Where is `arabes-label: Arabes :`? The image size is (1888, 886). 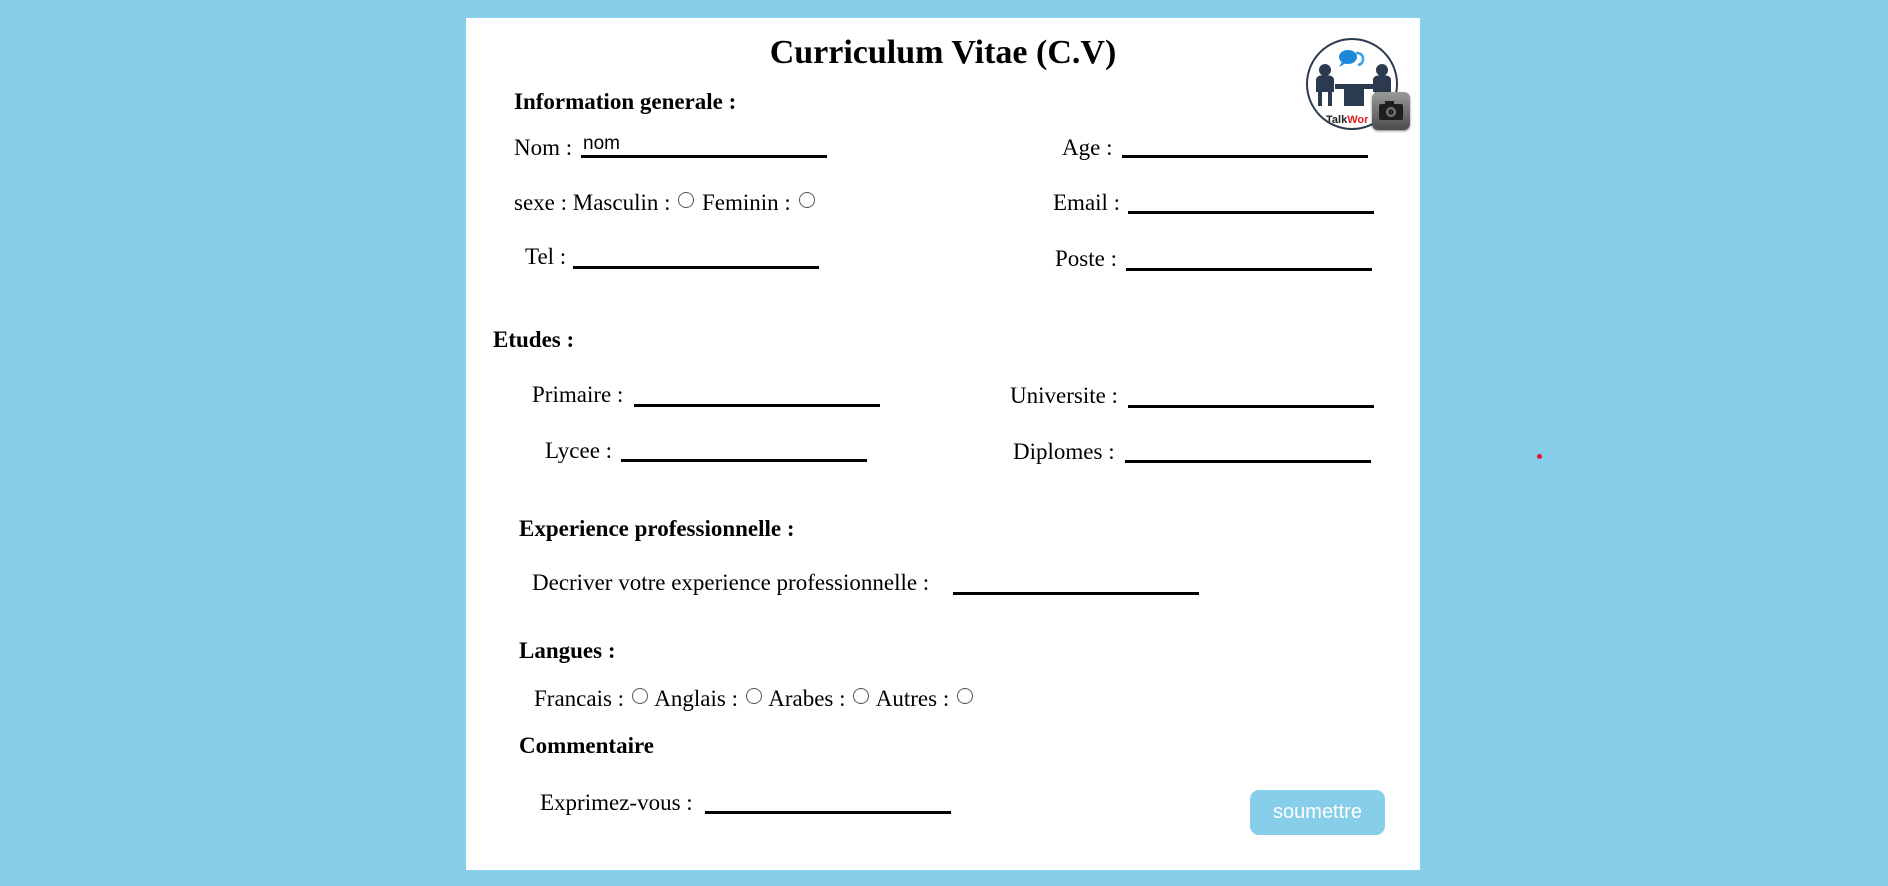
arabes-label: Arabes : is located at coordinates (807, 698).